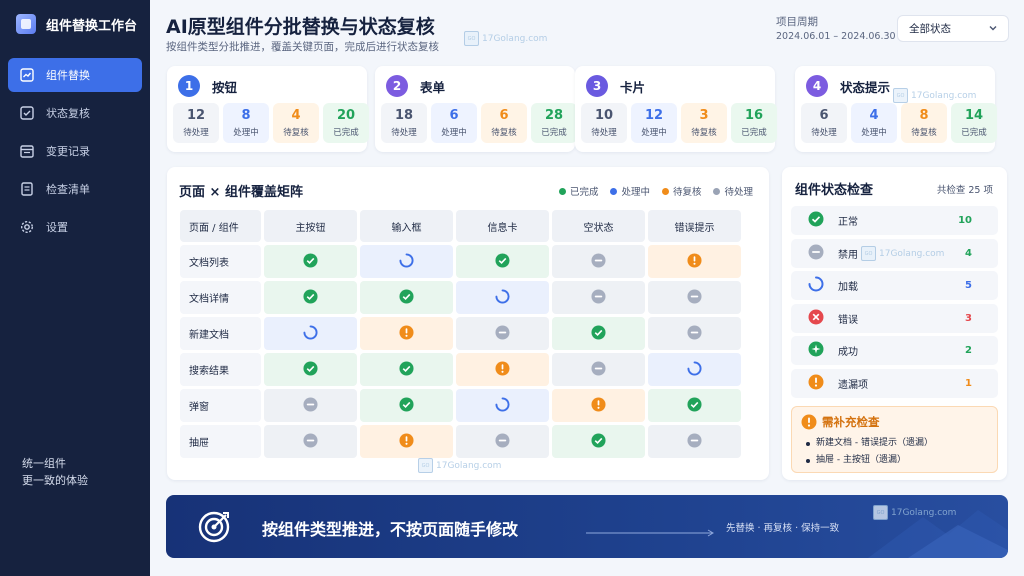  What do you see at coordinates (27, 227) in the screenshot?
I see `gear-icon` at bounding box center [27, 227].